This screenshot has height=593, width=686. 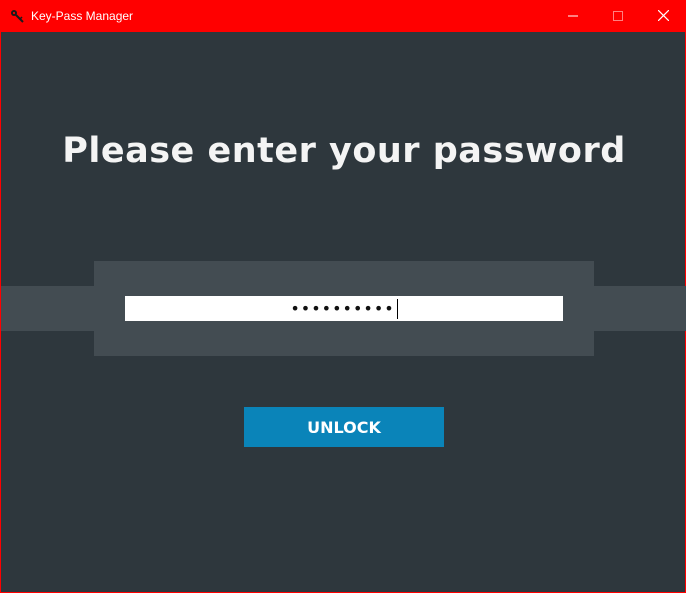 I want to click on maximize-button, so click(x=618, y=16).